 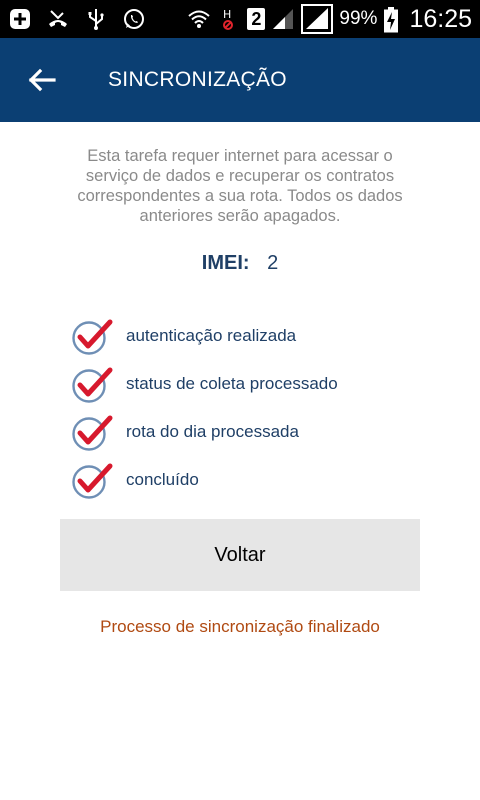 I want to click on voltar-button: Voltar, so click(x=240, y=555).